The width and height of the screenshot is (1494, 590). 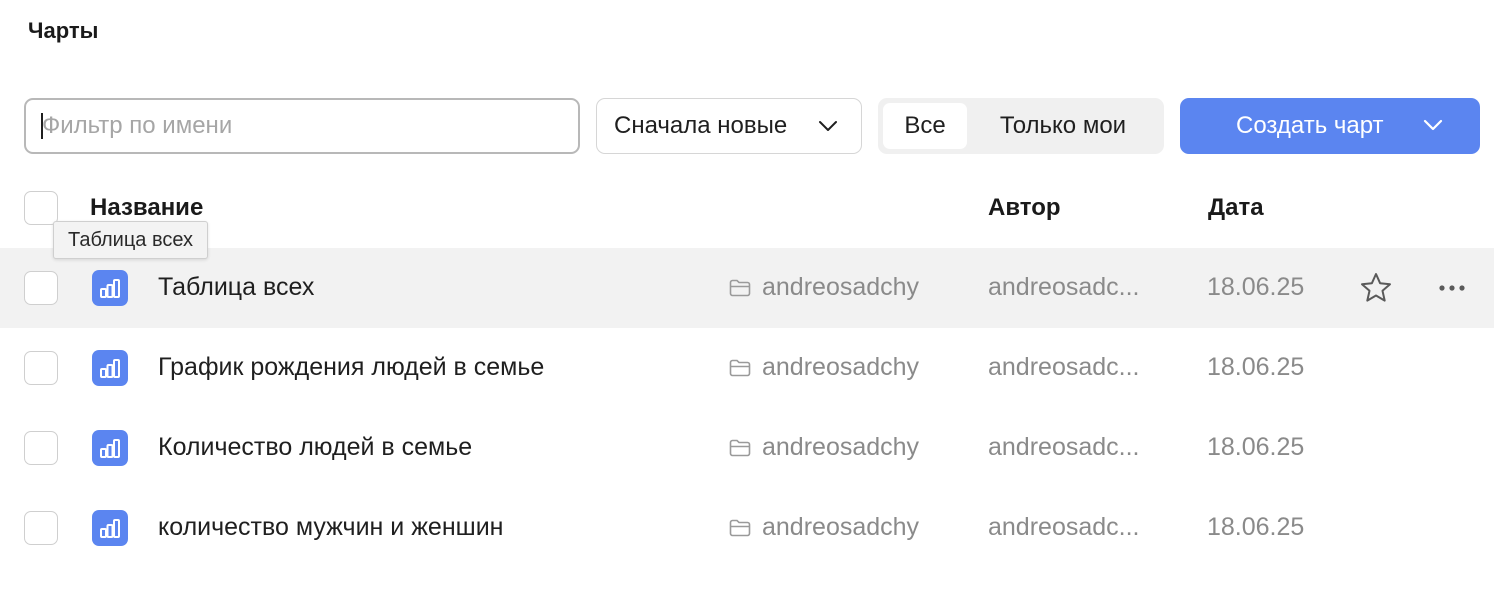 I want to click on column-header-date: Дата, so click(x=1236, y=208).